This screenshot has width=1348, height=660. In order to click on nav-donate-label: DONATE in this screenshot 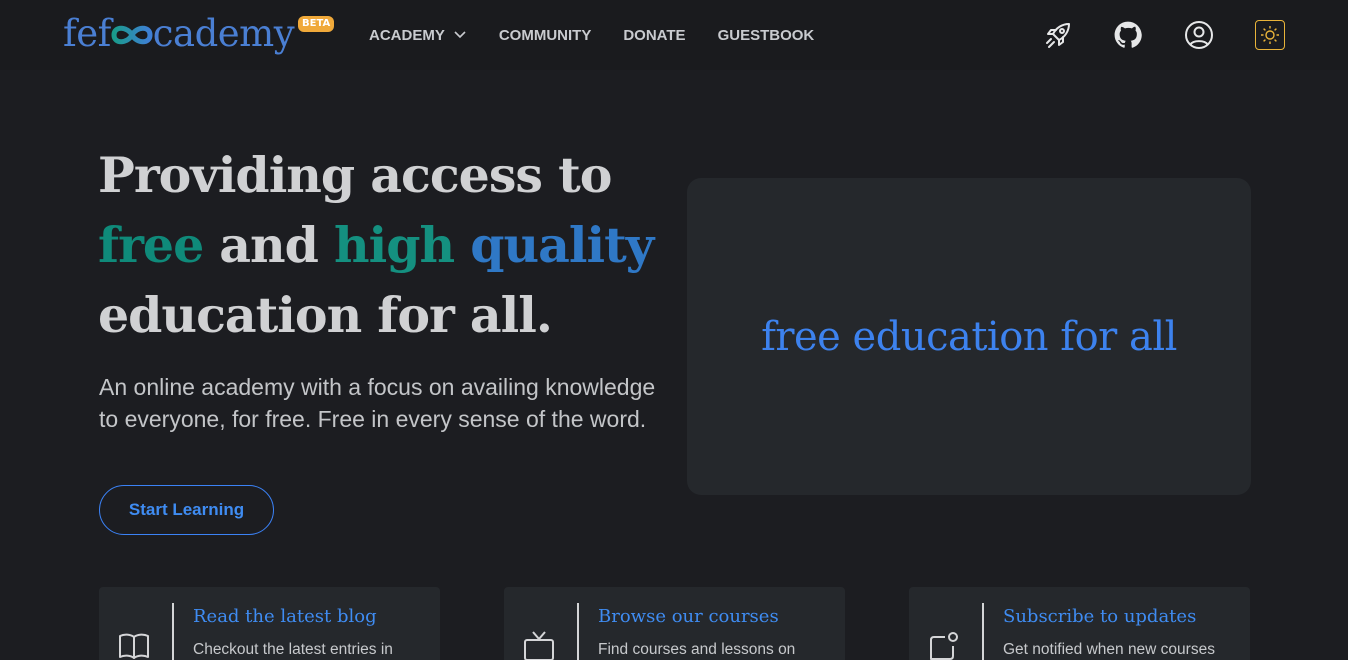, I will do `click(654, 35)`.